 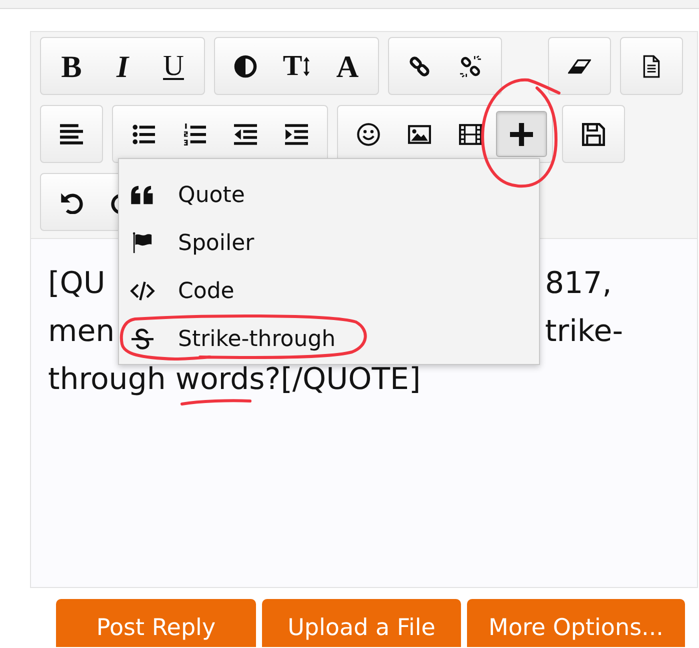 What do you see at coordinates (143, 134) in the screenshot?
I see `bulleted-list-icon` at bounding box center [143, 134].